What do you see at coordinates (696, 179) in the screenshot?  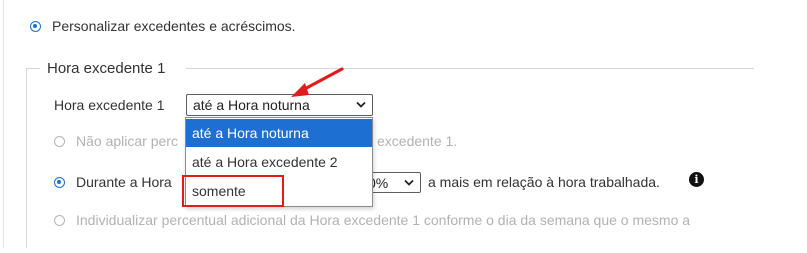 I see `info-icon: i` at bounding box center [696, 179].